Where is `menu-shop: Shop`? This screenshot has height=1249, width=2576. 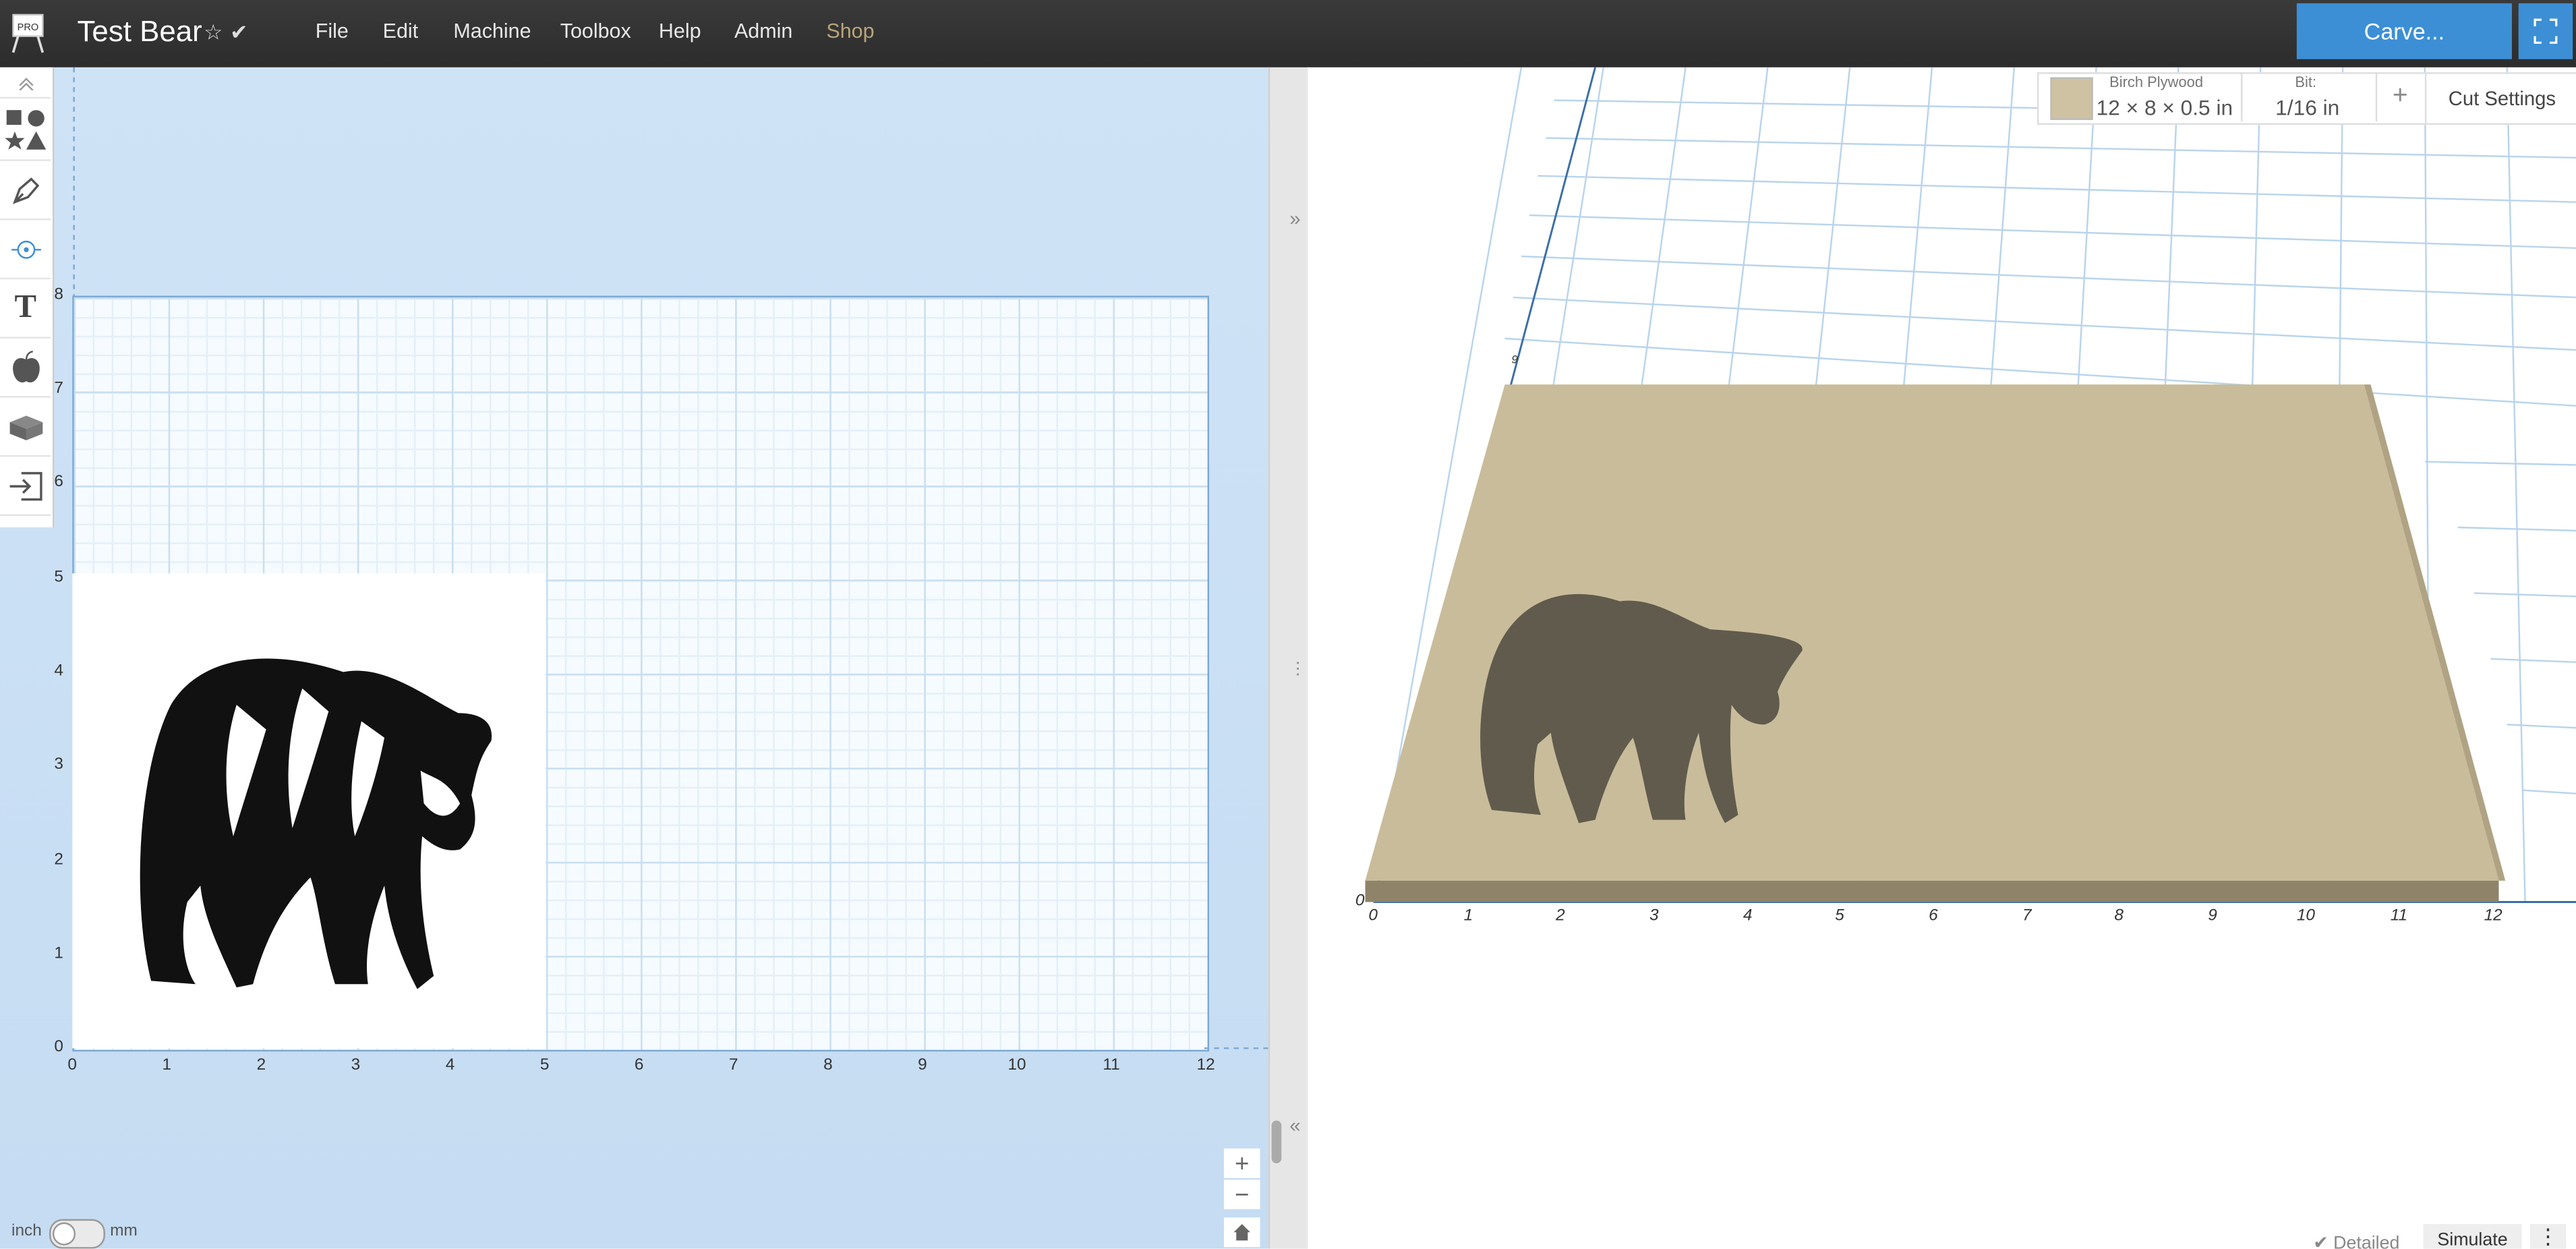
menu-shop: Shop is located at coordinates (850, 31).